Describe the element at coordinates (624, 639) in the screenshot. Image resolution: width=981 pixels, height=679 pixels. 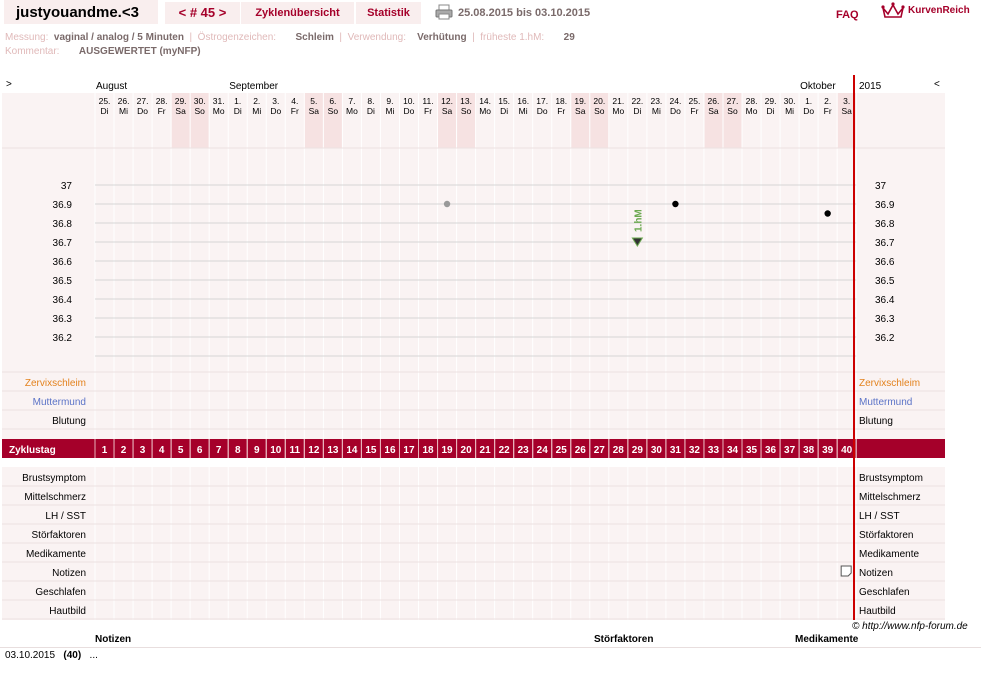
I see `footer-stoer-header: Störfaktoren` at that location.